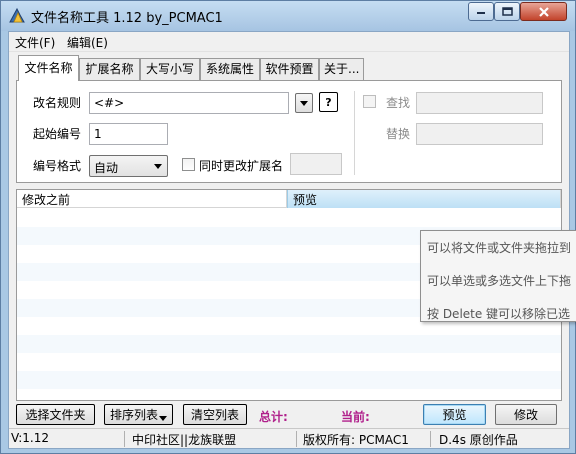 This screenshot has width=576, height=454. I want to click on close-button, so click(543, 11).